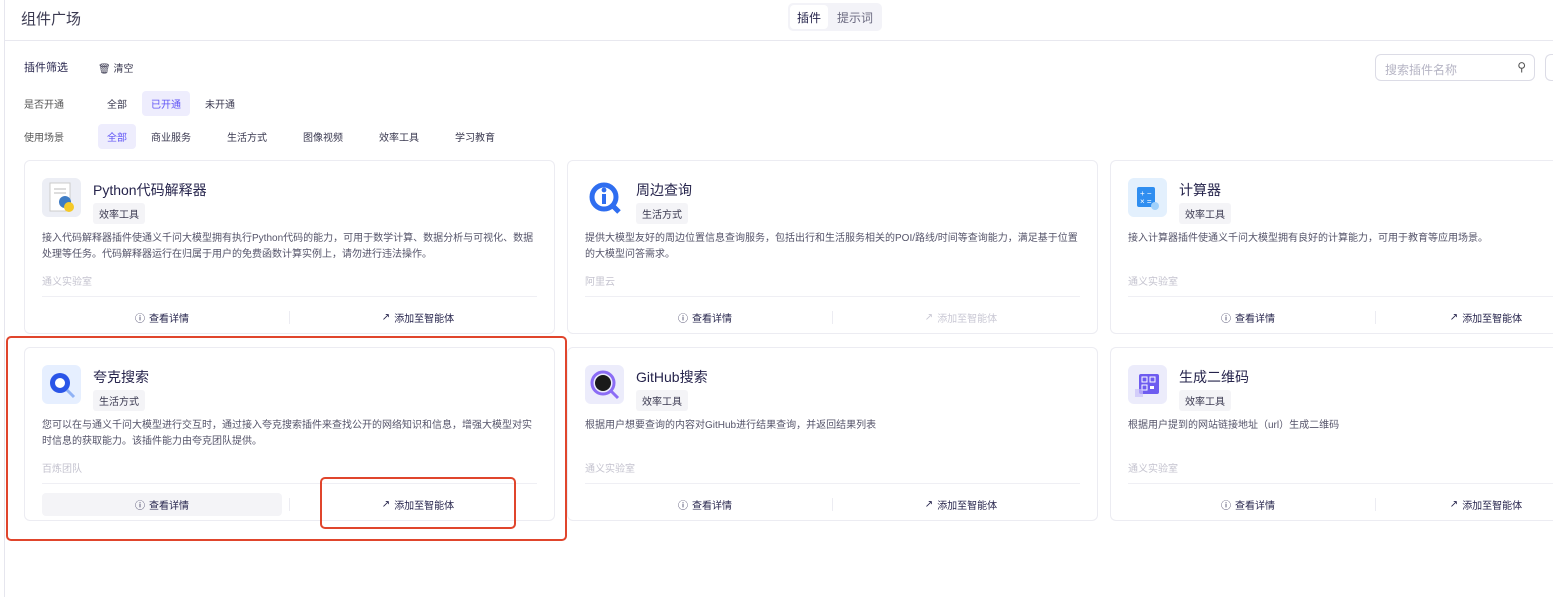 This screenshot has width=1553, height=597. What do you see at coordinates (150, 190) in the screenshot?
I see `plugin-title: Python代码解释器` at bounding box center [150, 190].